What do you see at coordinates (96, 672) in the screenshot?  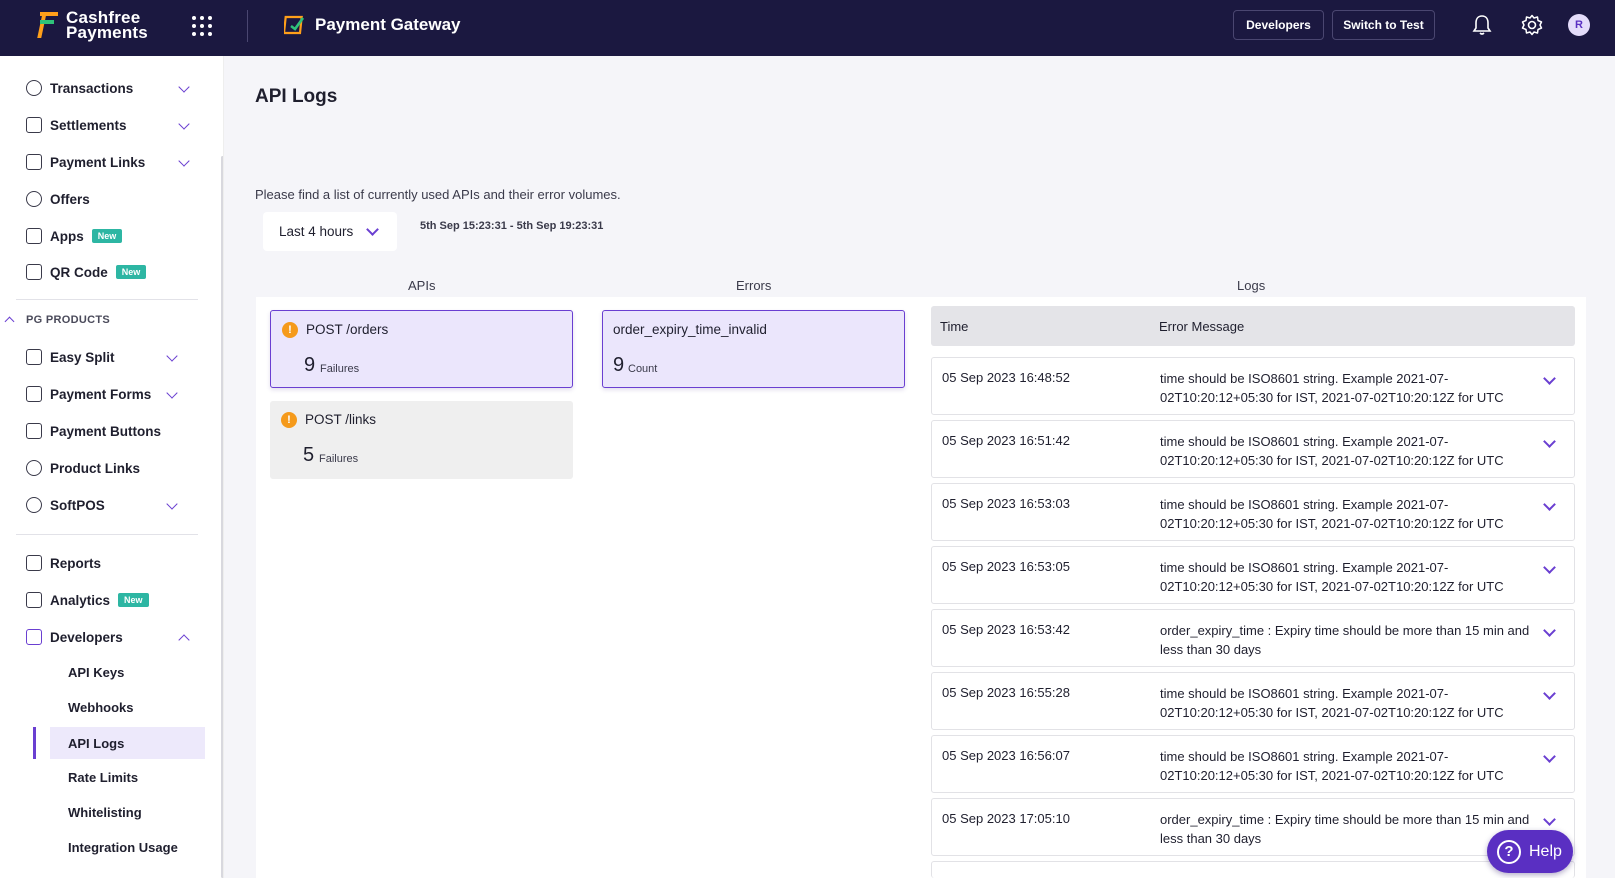 I see `sidebar-subitem-api-keys: API Keys` at bounding box center [96, 672].